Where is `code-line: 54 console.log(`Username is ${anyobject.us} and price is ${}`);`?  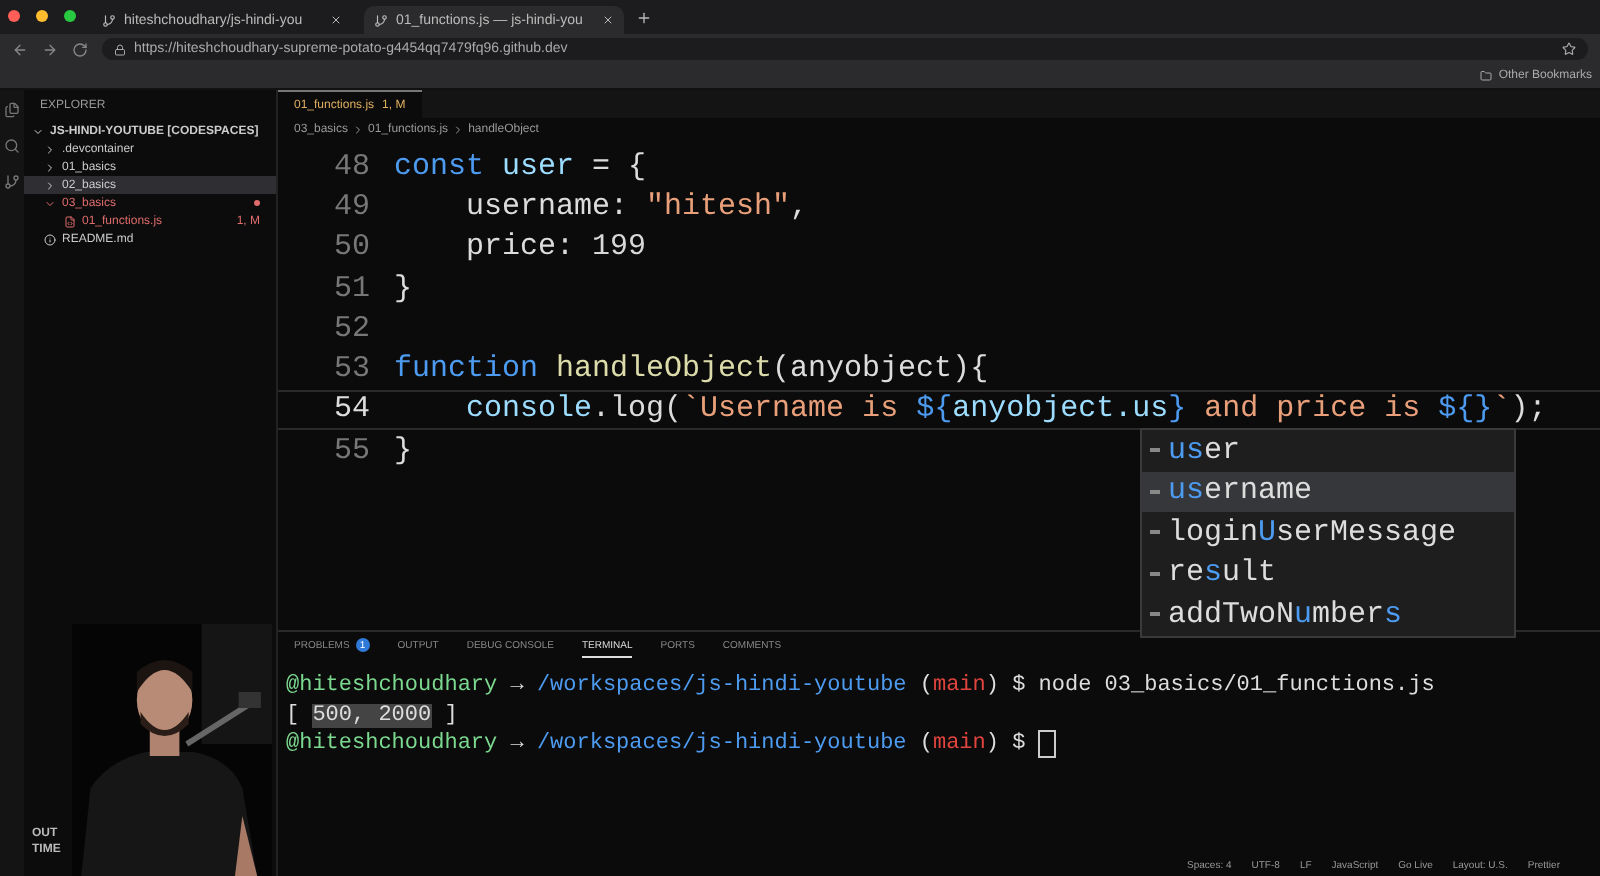 code-line: 54 console.log(`Username is ${anyobject.us} and price is ${}`); is located at coordinates (939, 410).